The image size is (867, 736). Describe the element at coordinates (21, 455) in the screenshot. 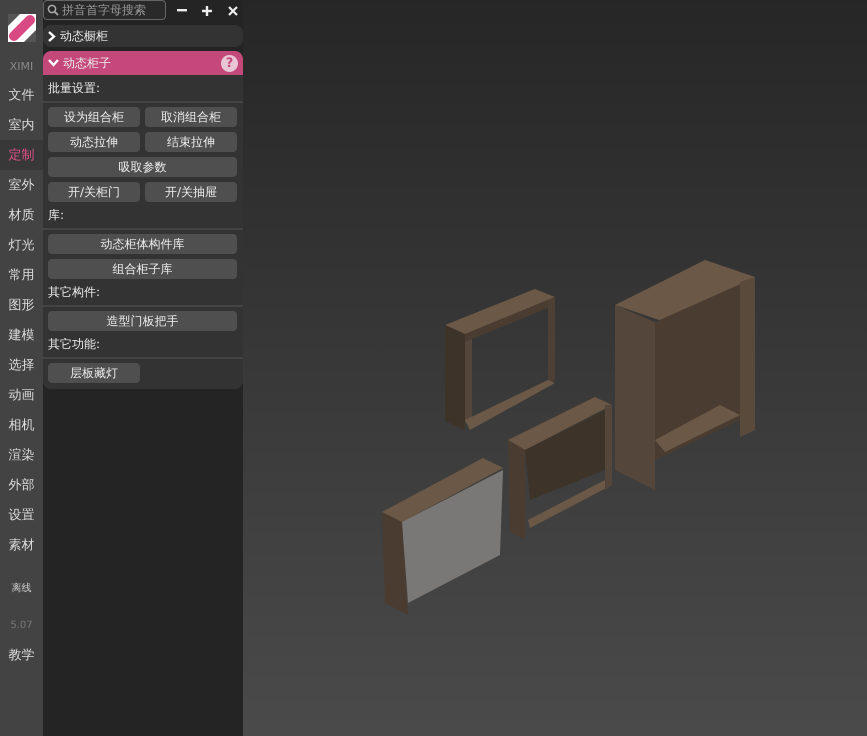

I see `nav-item: 渲染` at that location.